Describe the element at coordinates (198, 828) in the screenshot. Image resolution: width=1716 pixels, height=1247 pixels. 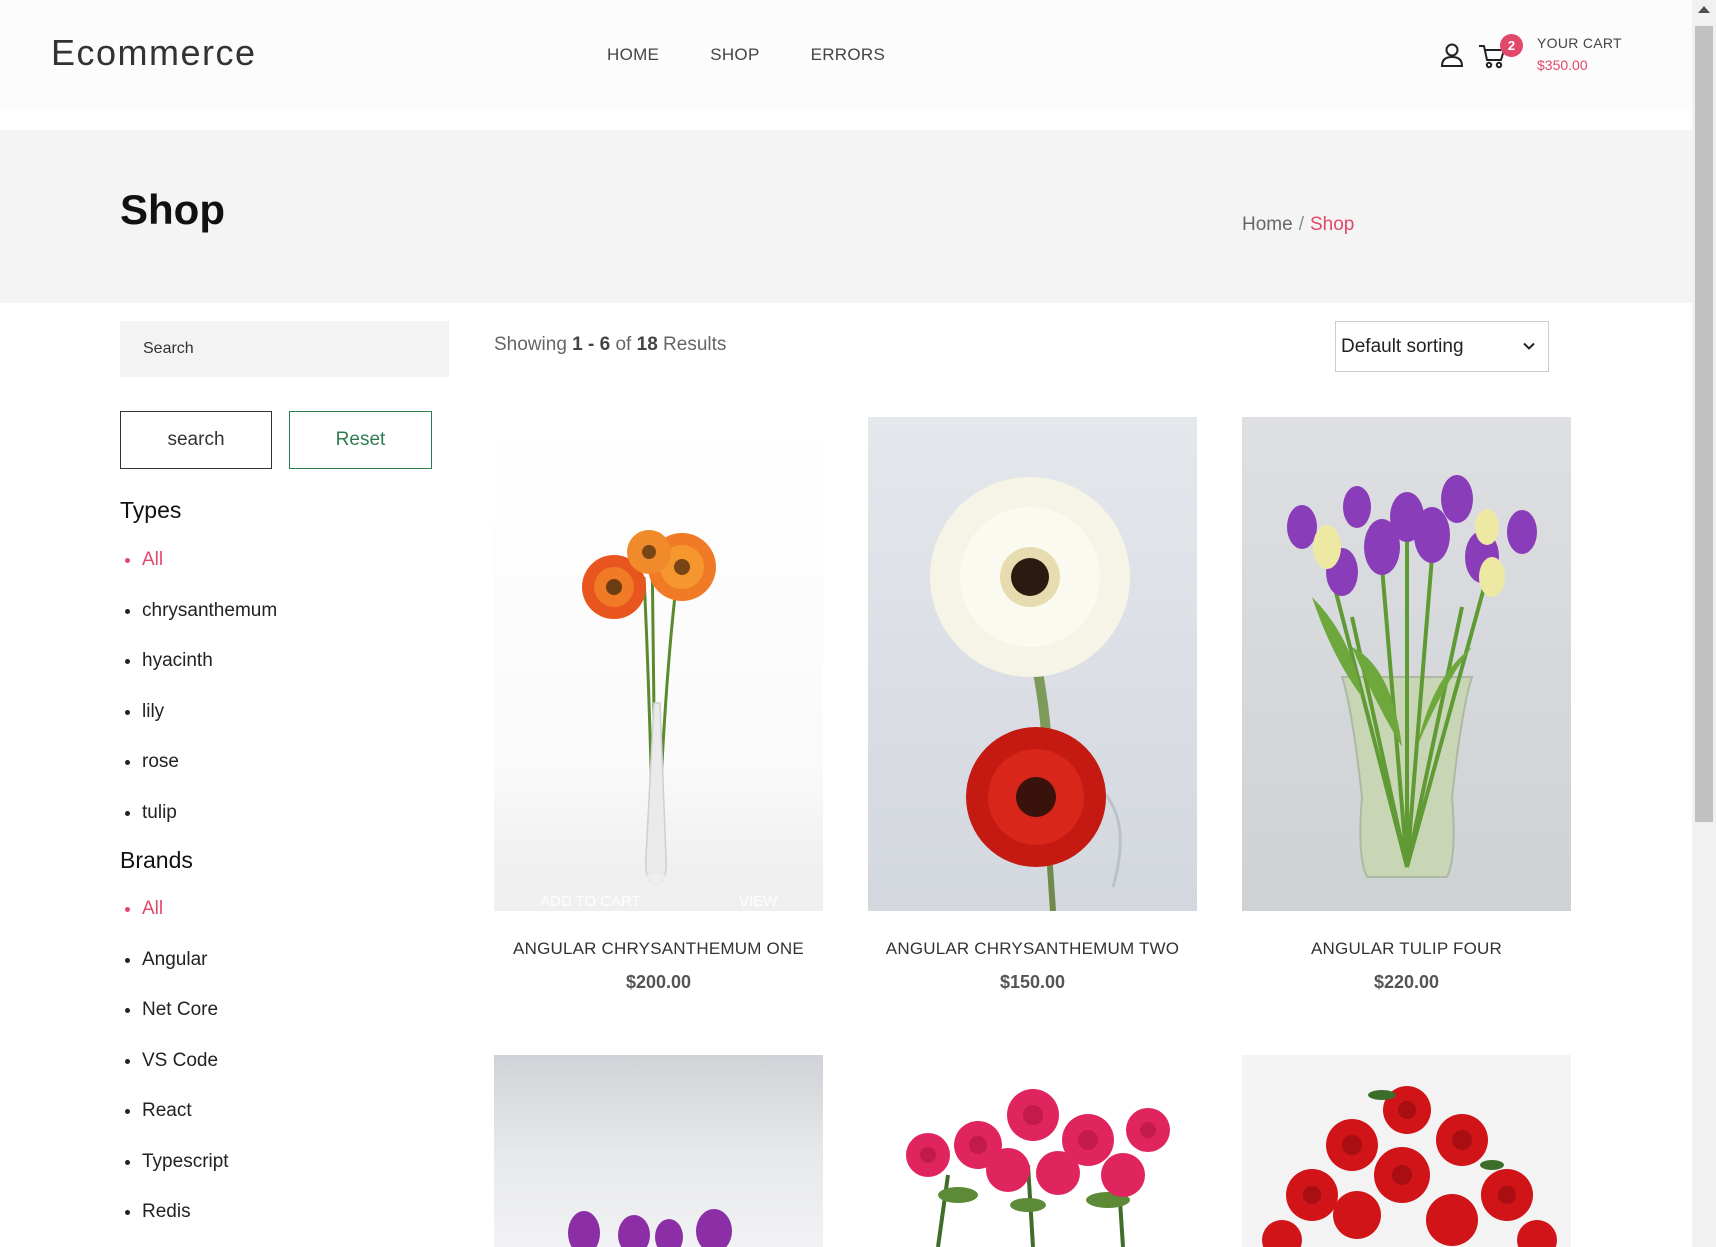
I see `type-filter-tulip: tulip` at that location.